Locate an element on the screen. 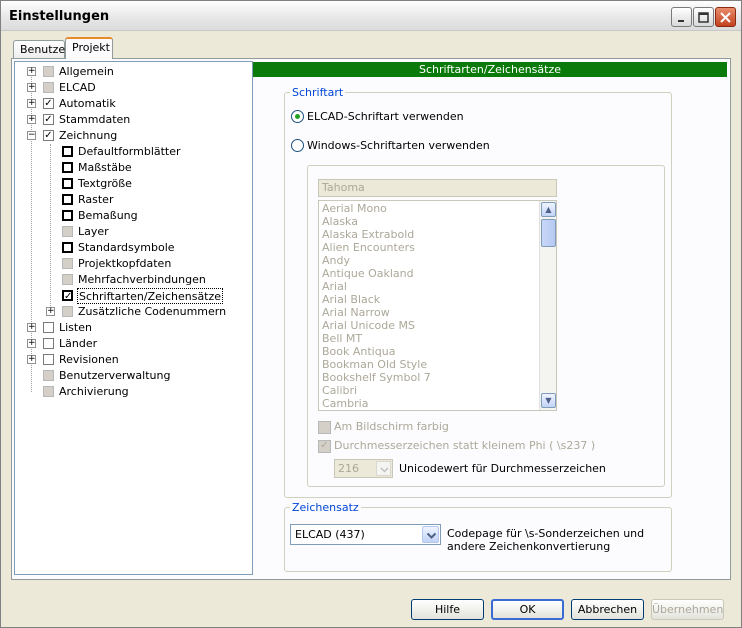 This screenshot has width=742, height=628. font-list-item: Andy is located at coordinates (336, 260).